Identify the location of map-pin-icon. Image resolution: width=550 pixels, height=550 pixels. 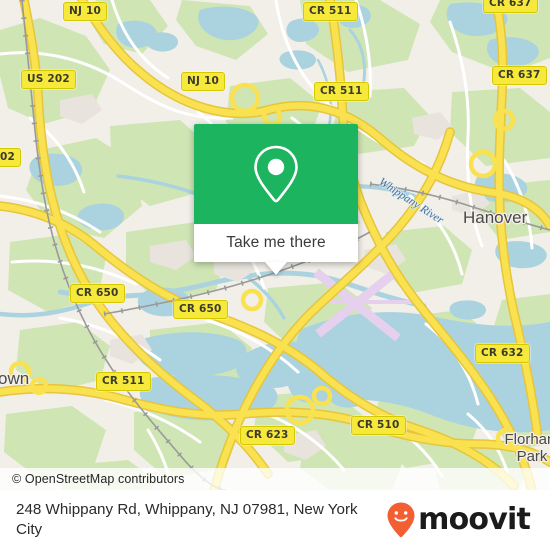
(276, 174).